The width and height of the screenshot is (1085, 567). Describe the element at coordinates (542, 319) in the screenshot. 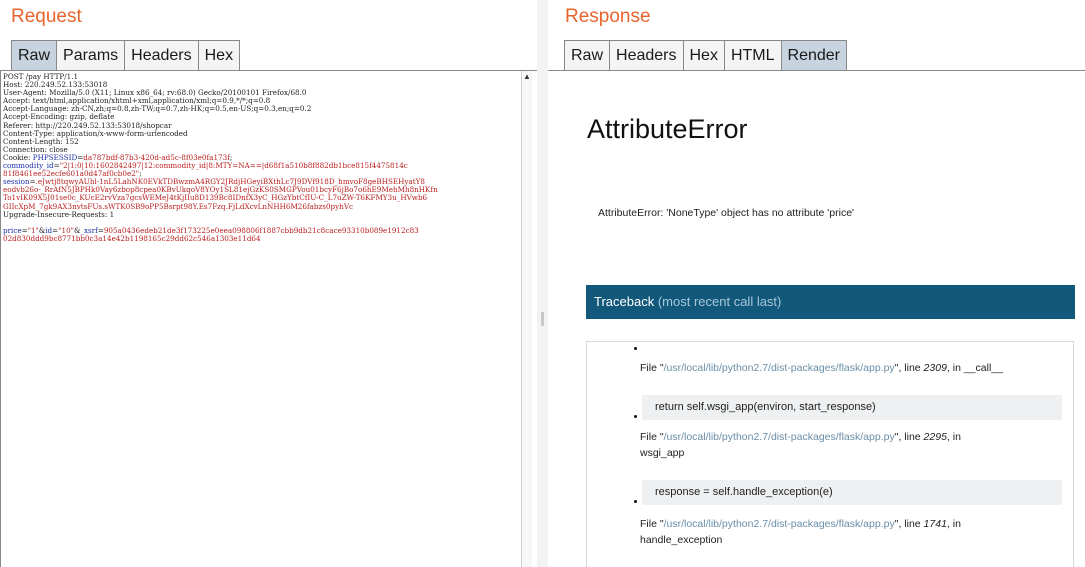

I see `splitter-grip-icon` at that location.